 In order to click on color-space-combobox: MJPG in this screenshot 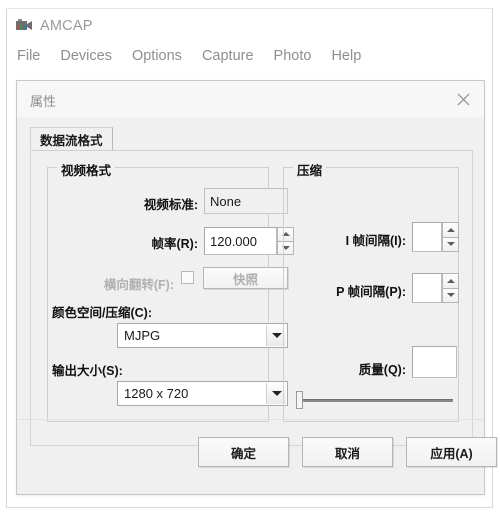, I will do `click(202, 335)`.